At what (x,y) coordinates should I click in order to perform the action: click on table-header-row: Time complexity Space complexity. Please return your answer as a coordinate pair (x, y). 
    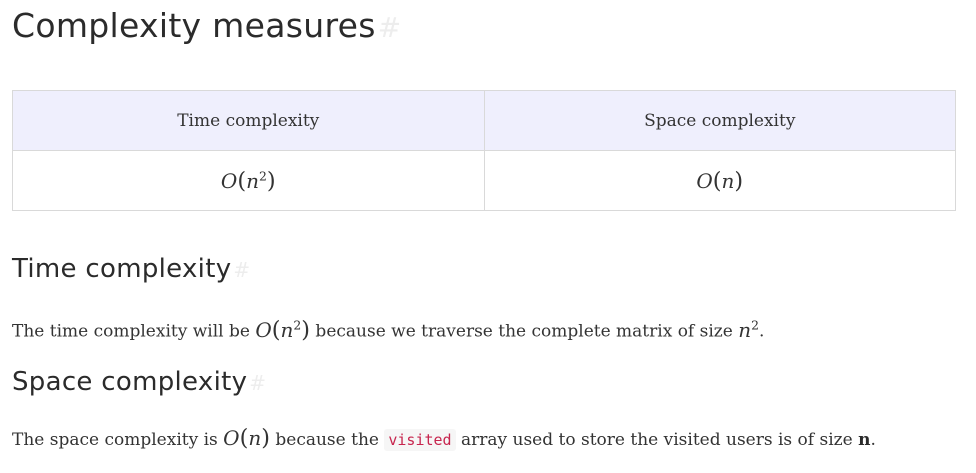
    Looking at the image, I should click on (484, 120).